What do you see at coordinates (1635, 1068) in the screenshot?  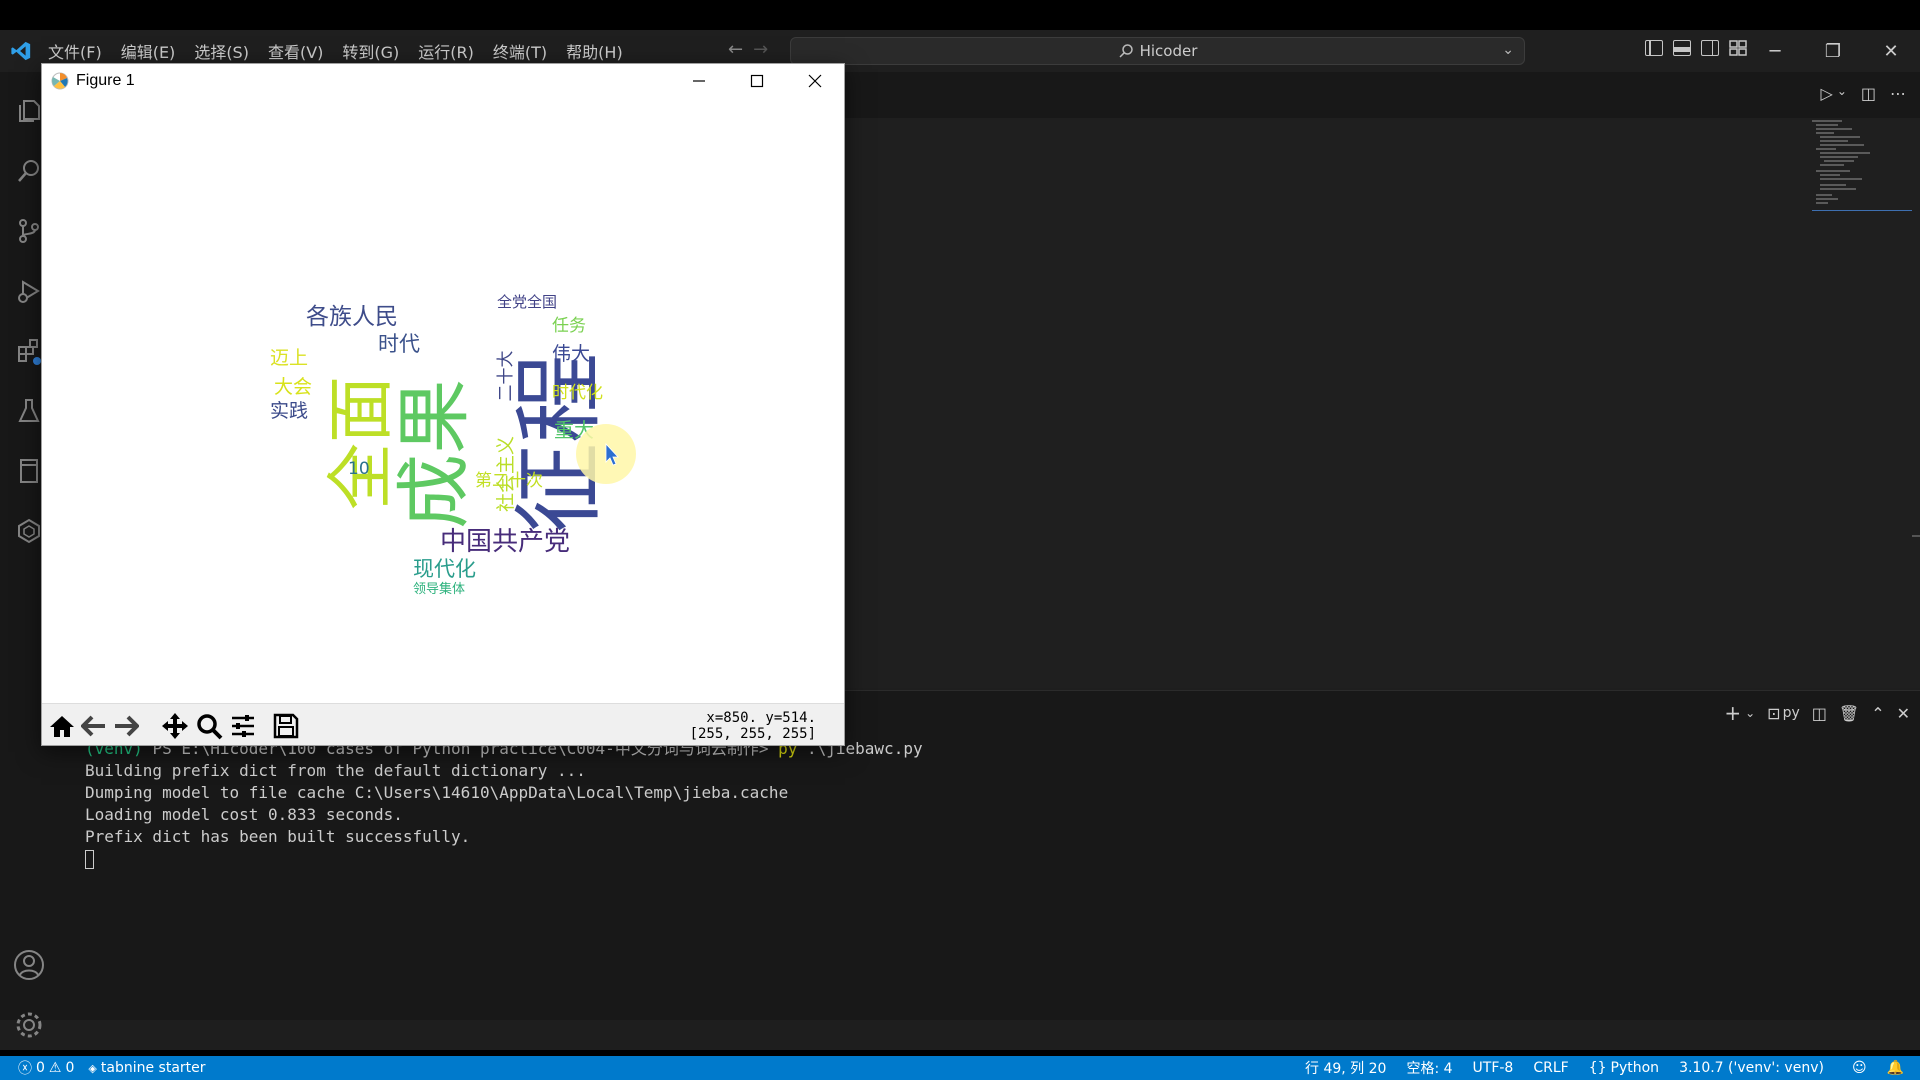 I see `language-label: Python` at bounding box center [1635, 1068].